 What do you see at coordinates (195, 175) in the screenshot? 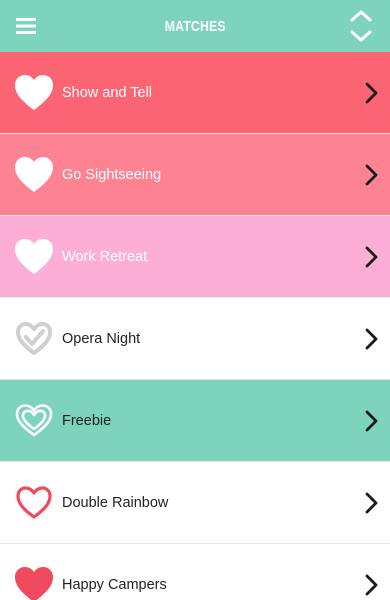
I see `match-row: Go Sightseeing` at bounding box center [195, 175].